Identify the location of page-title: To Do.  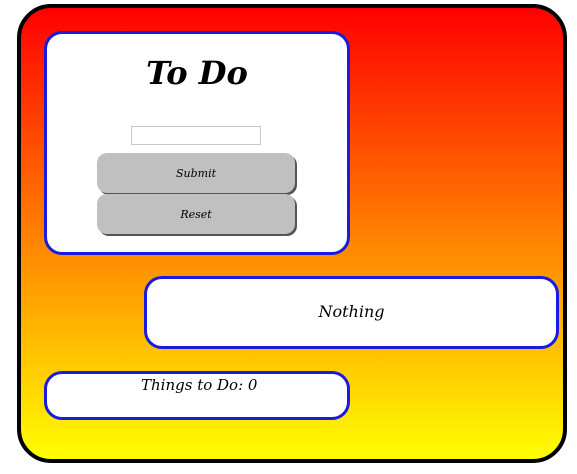
(197, 73).